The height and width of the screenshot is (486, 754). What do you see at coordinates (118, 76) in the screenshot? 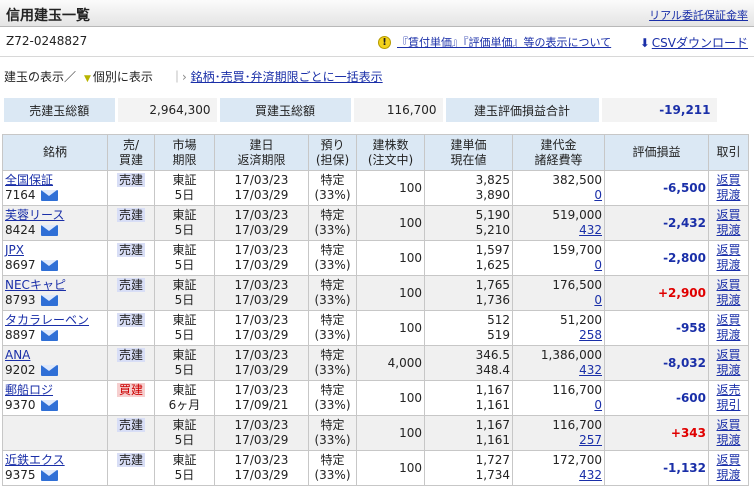
I see `view-individual: ▼ 個別に表示` at bounding box center [118, 76].